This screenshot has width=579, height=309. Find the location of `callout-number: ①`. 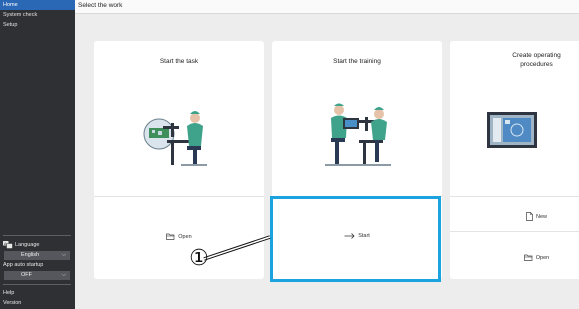

callout-number: ① is located at coordinates (199, 257).